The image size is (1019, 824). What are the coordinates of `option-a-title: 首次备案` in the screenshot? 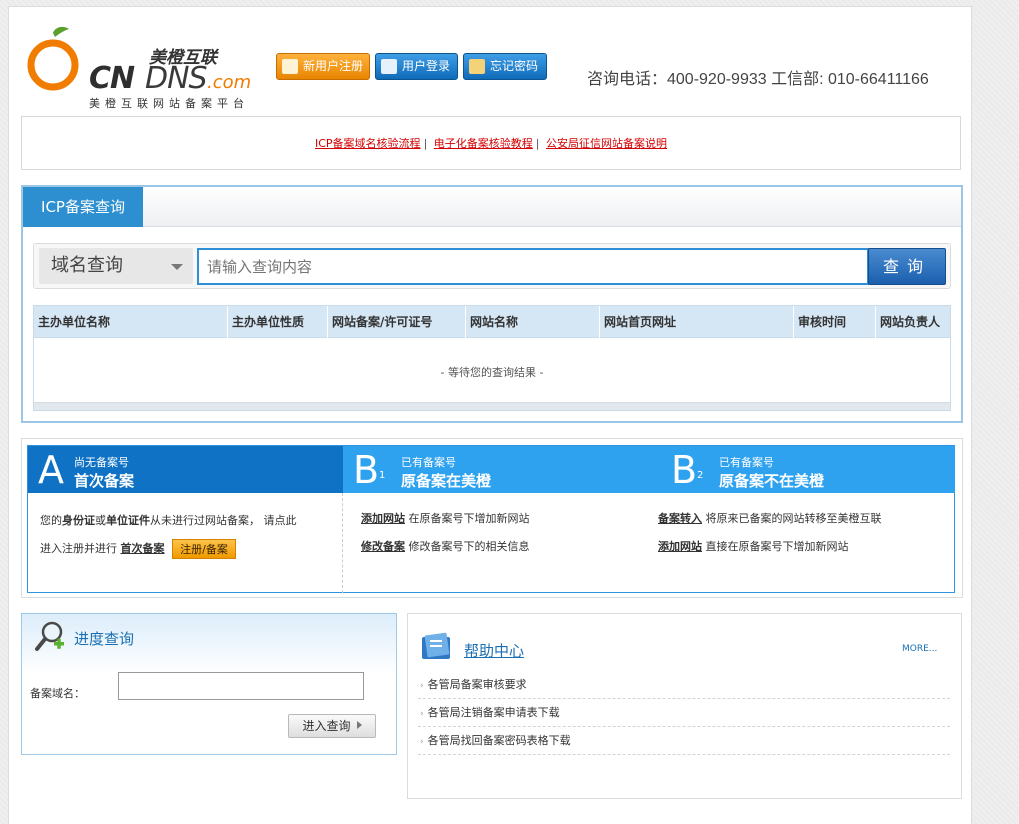 It's located at (104, 481).